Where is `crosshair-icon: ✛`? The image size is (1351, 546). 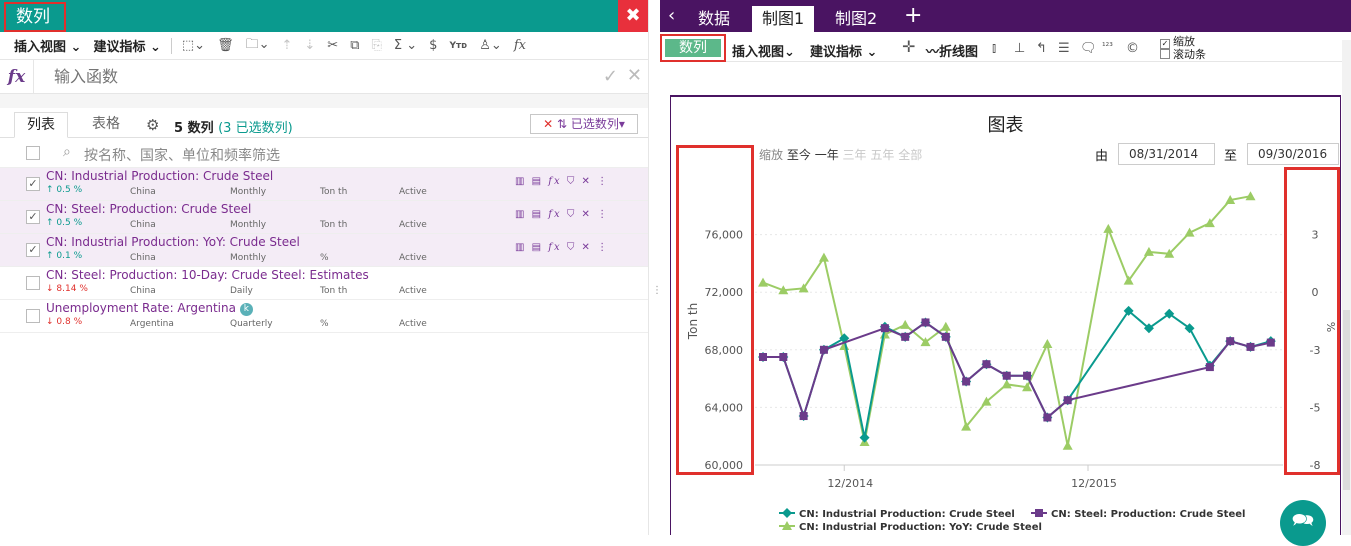 crosshair-icon: ✛ is located at coordinates (908, 46).